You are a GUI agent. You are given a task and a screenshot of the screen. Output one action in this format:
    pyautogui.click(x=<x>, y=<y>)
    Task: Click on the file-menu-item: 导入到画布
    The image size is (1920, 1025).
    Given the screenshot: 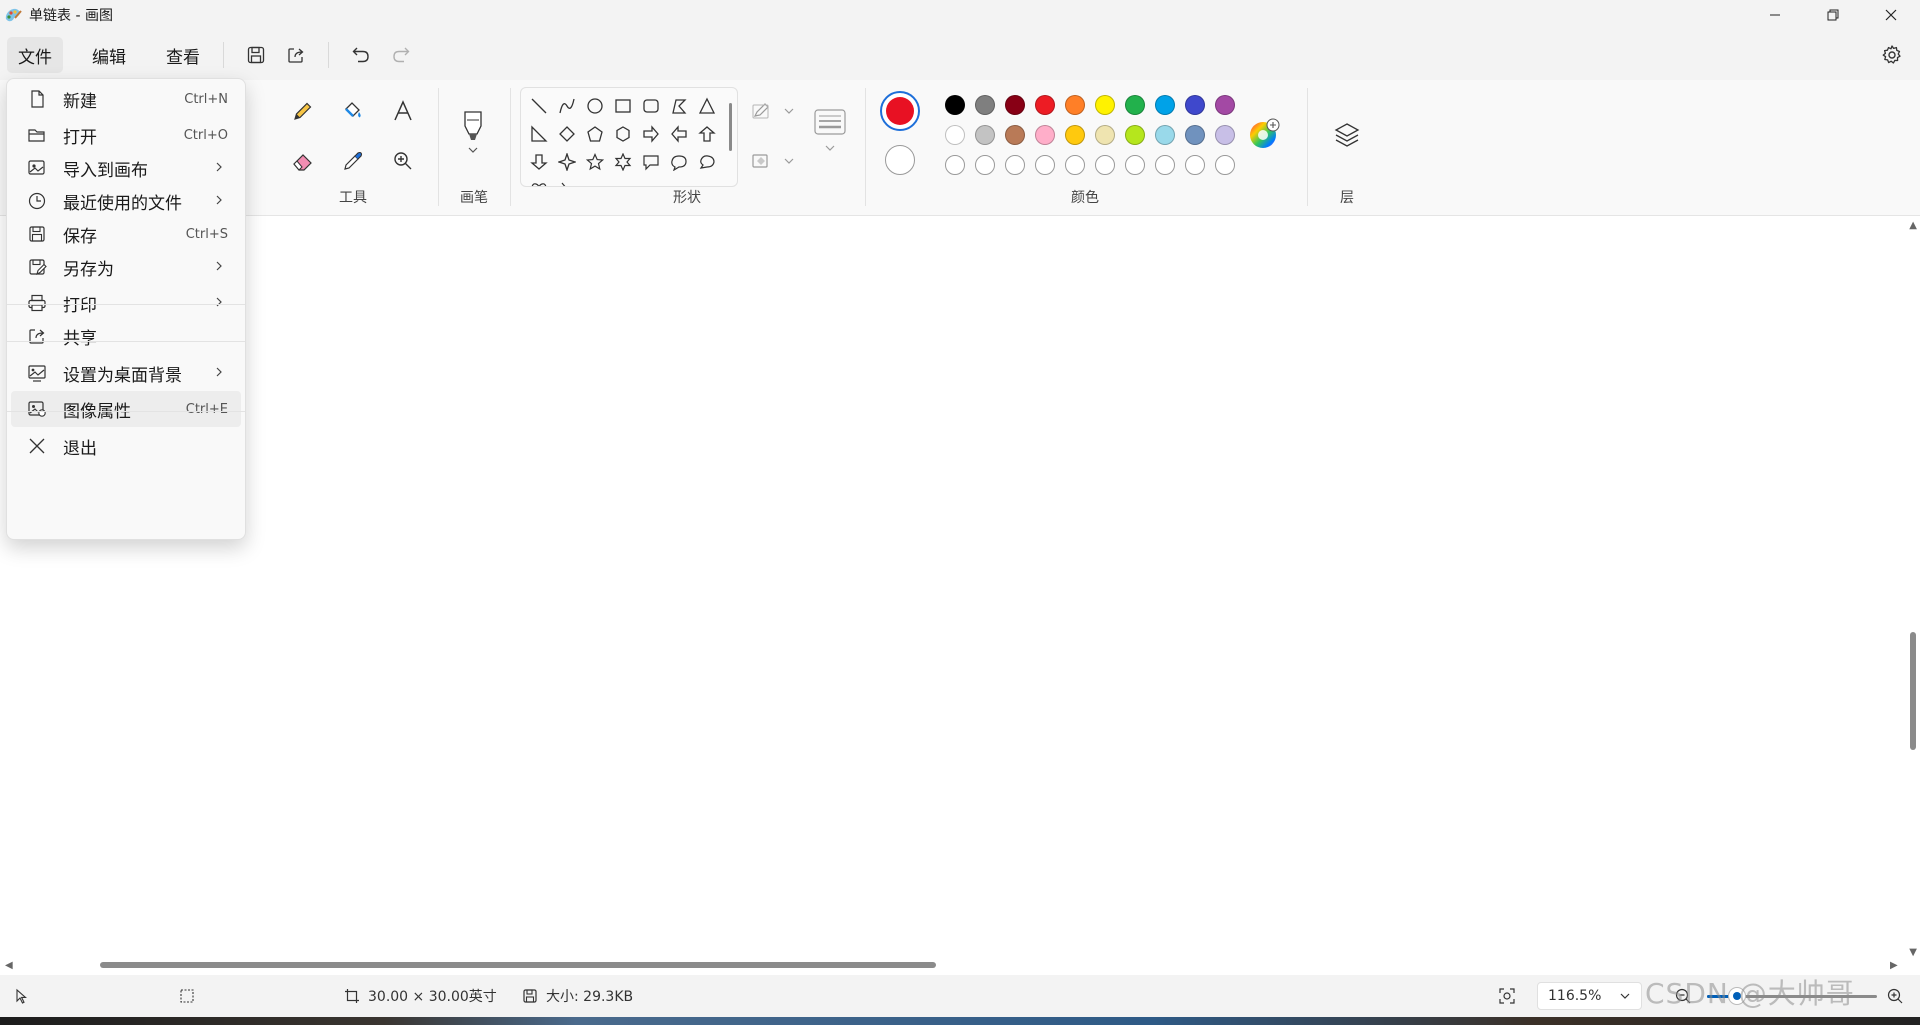 What is the action you would take?
    pyautogui.click(x=126, y=168)
    